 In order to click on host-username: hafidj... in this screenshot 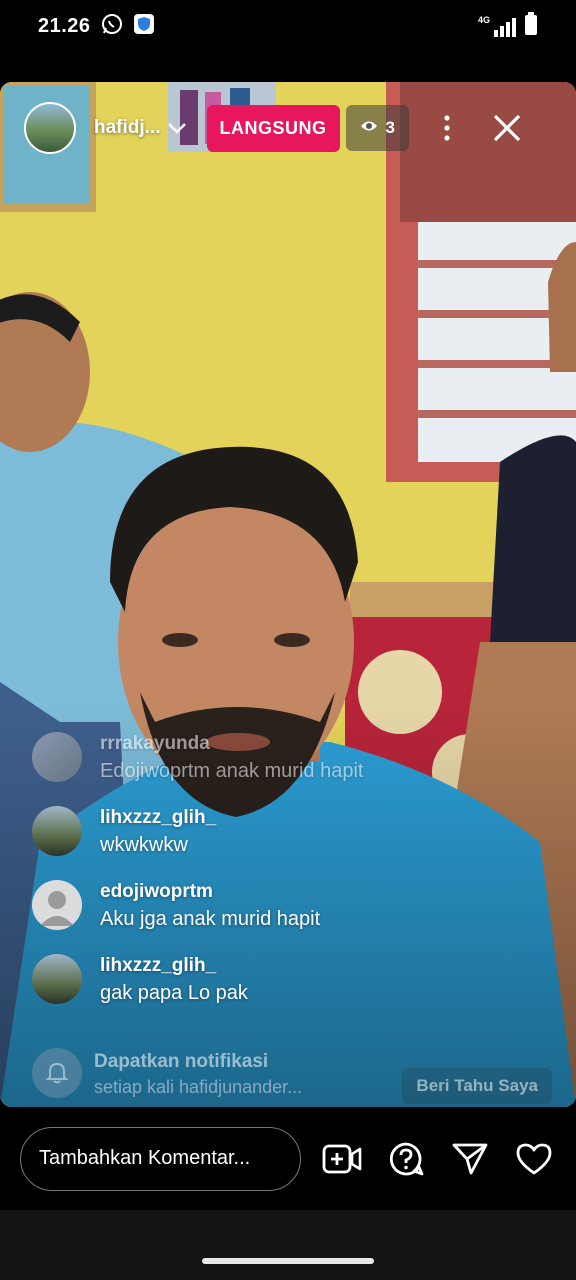, I will do `click(127, 128)`.